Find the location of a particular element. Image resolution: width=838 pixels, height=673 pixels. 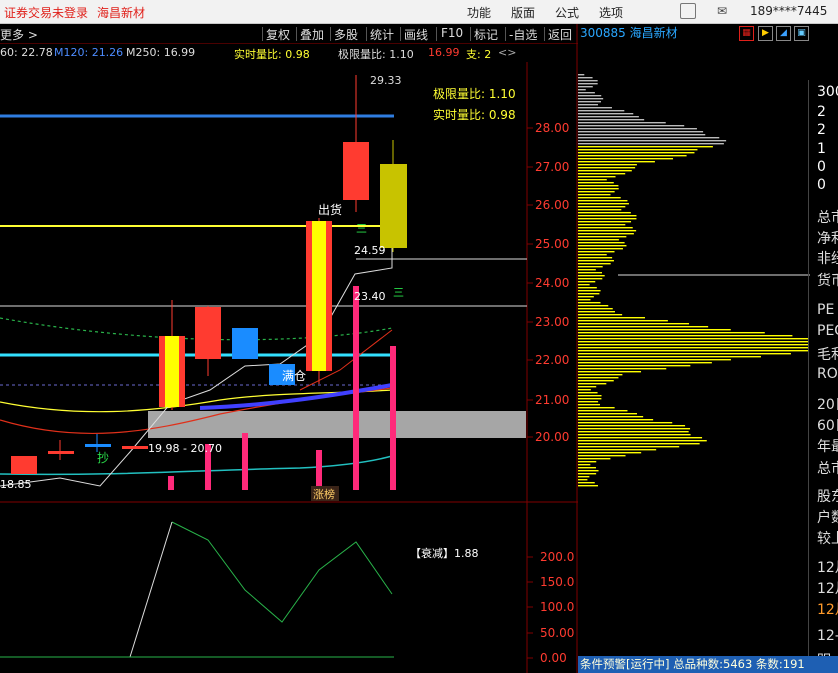

user-account: 189****7445 is located at coordinates (788, 11).